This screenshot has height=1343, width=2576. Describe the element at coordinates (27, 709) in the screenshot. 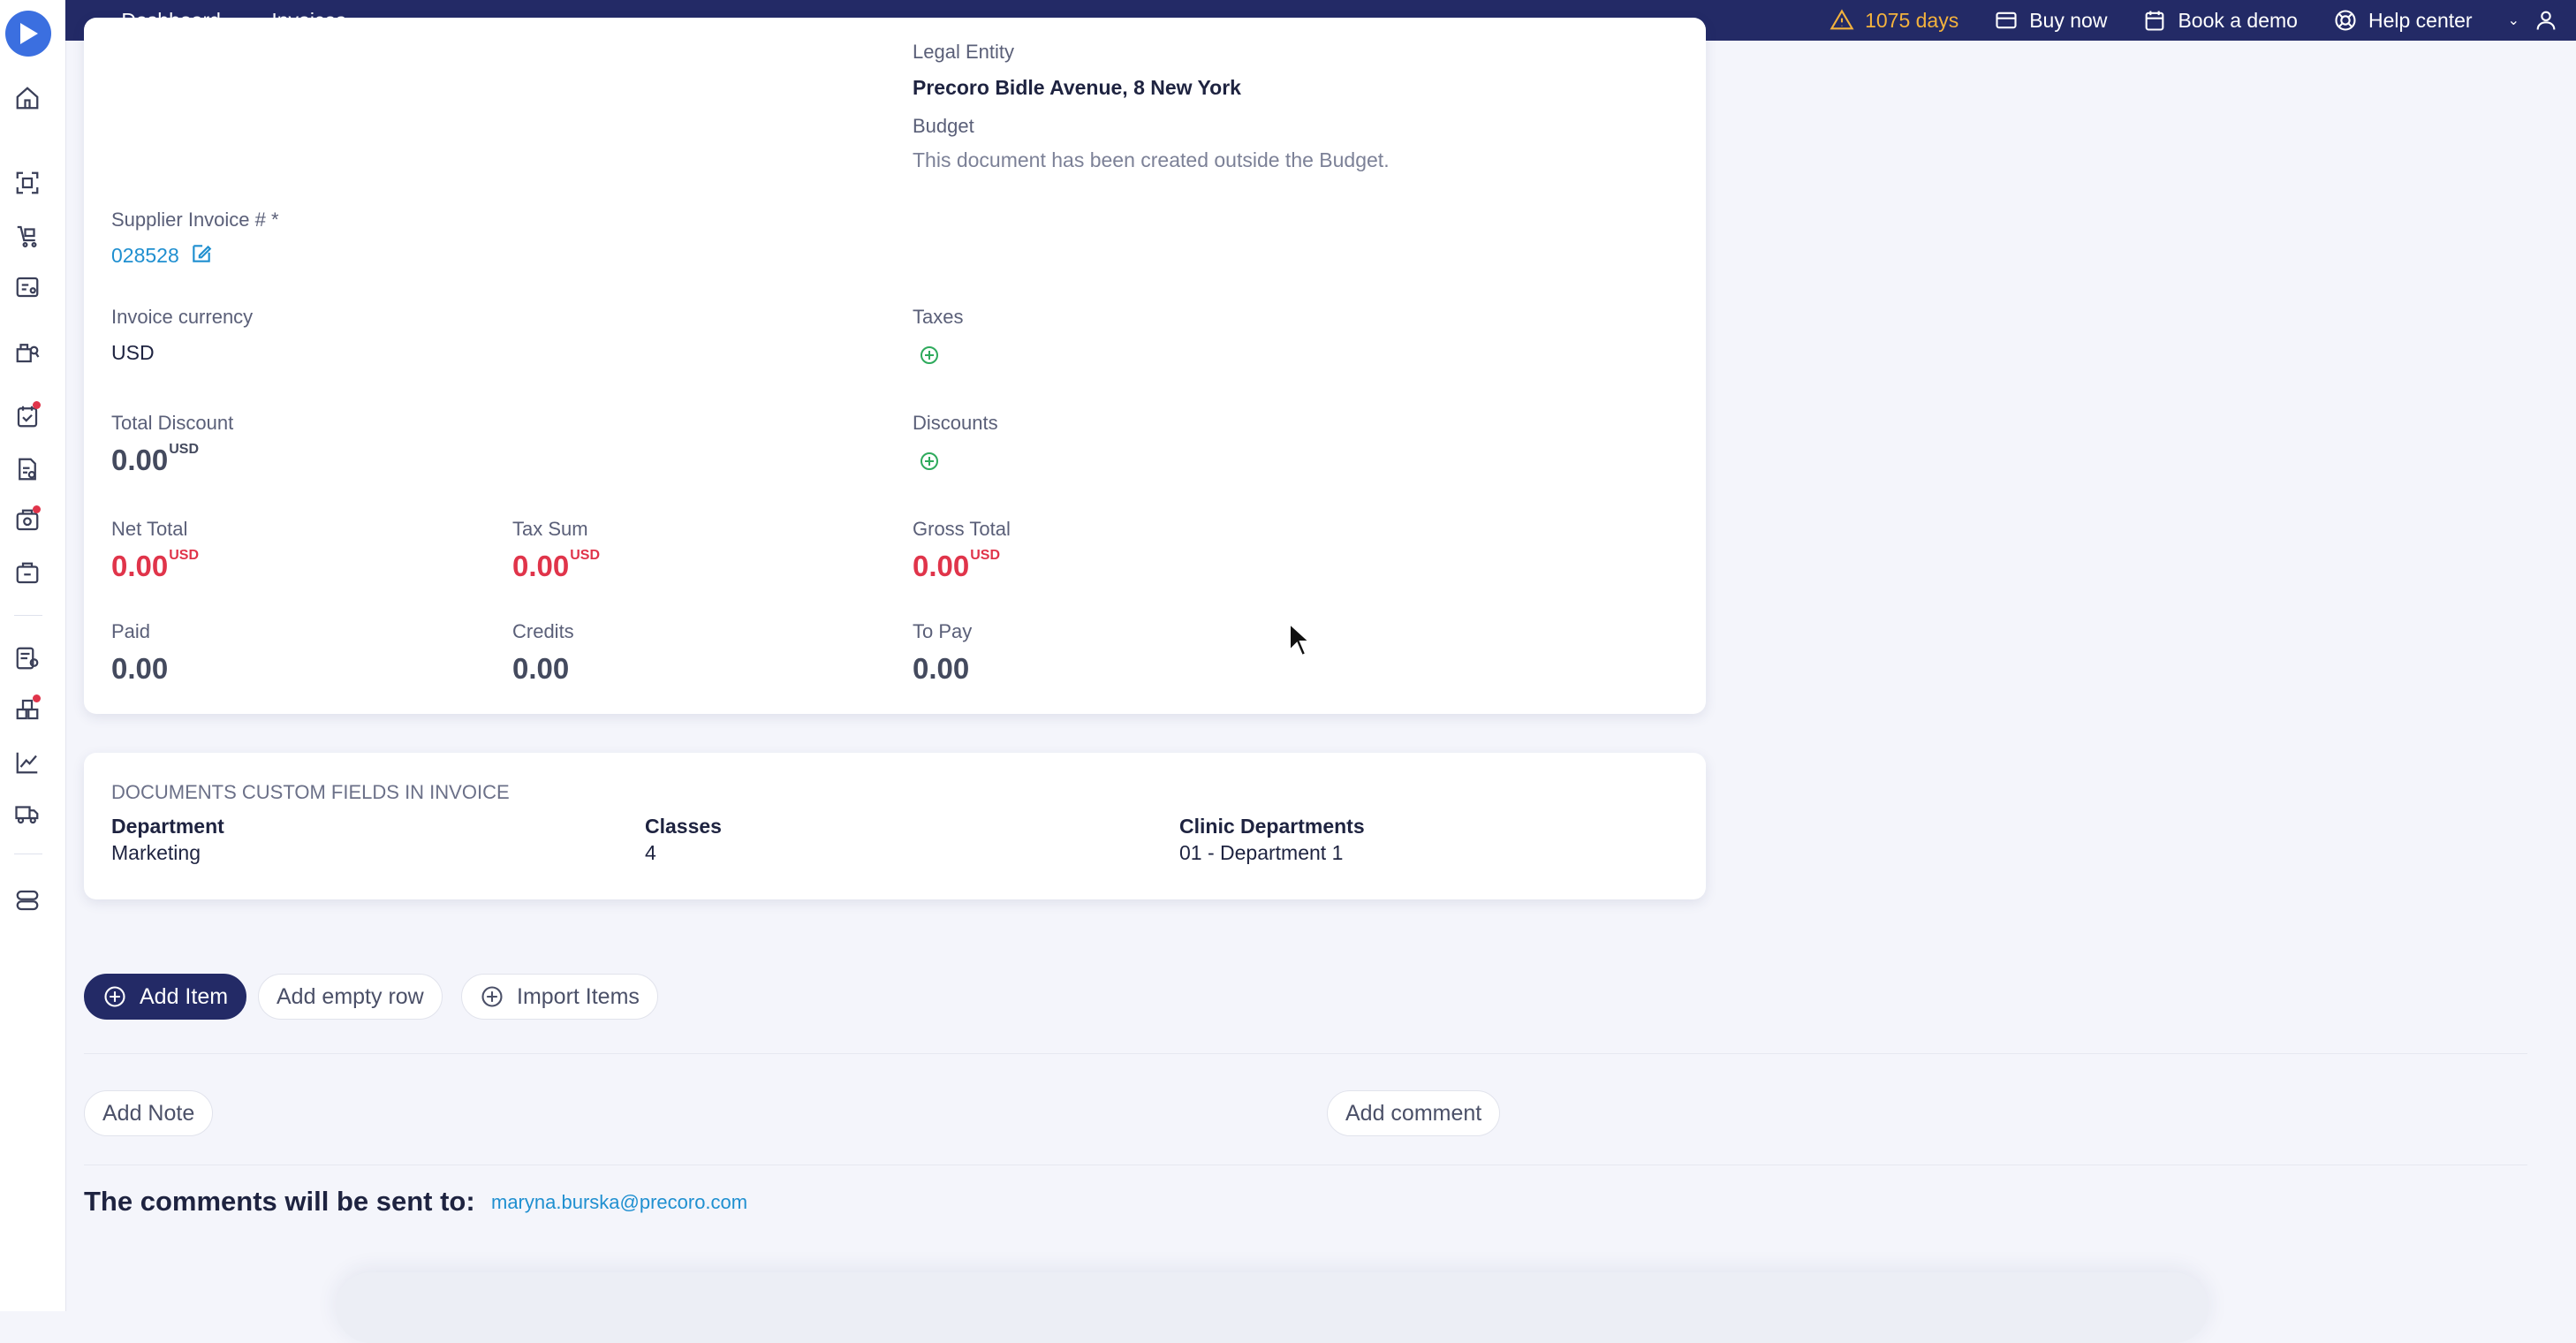

I see `inventory-icon` at that location.